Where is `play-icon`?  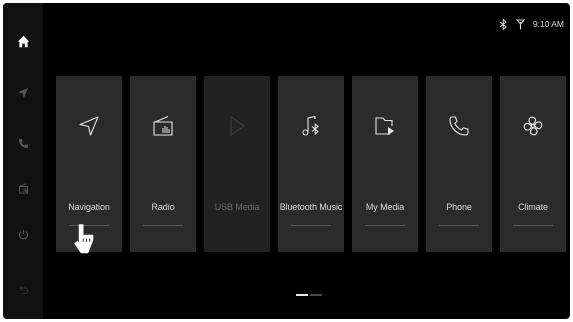 play-icon is located at coordinates (237, 126).